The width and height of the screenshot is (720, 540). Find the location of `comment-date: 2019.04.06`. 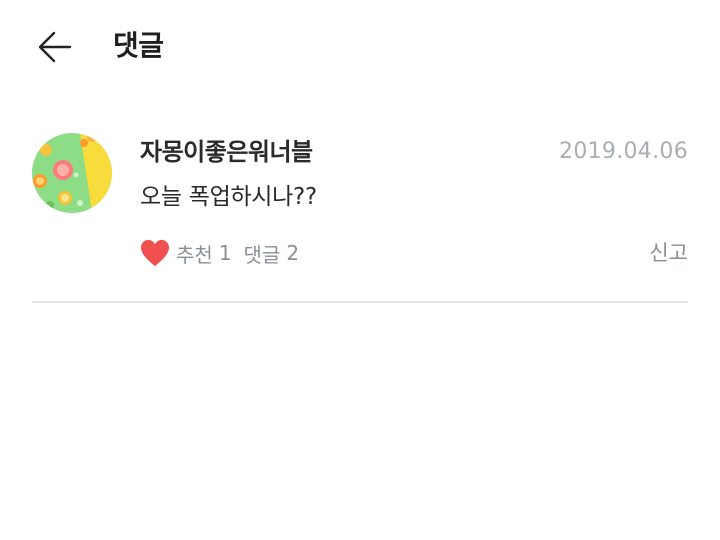

comment-date: 2019.04.06 is located at coordinates (623, 151).